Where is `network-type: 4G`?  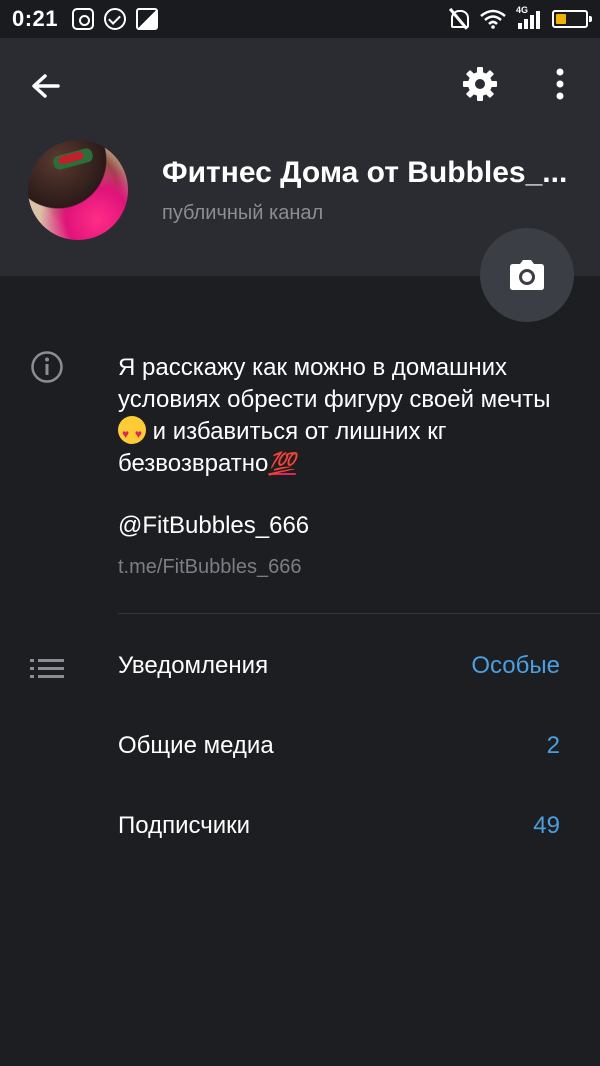
network-type: 4G is located at coordinates (522, 10).